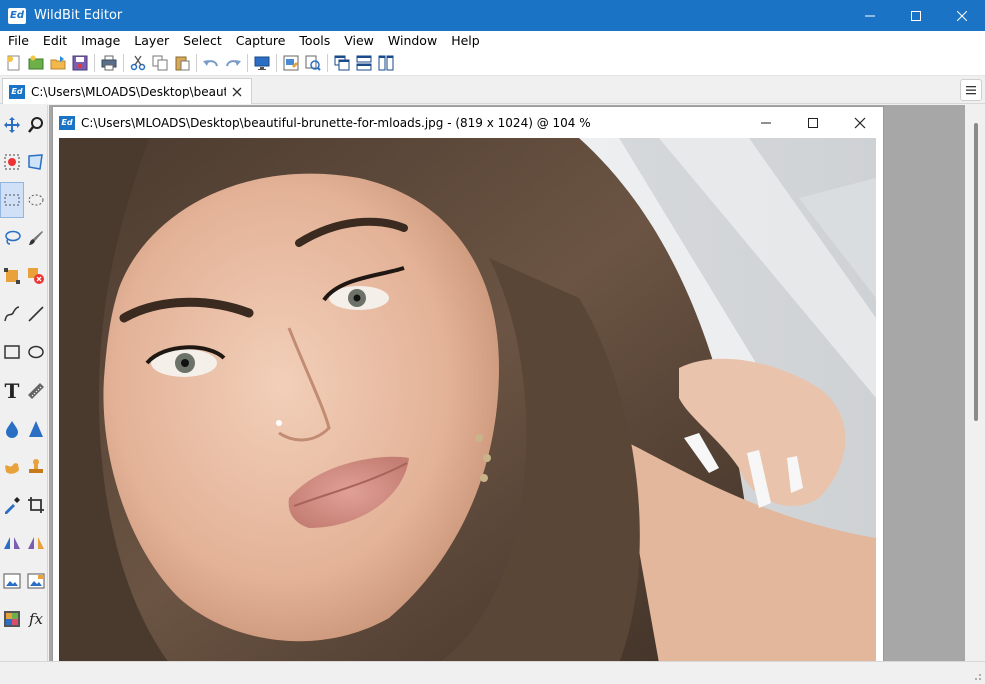 Image resolution: width=985 pixels, height=684 pixels. What do you see at coordinates (916, 15) in the screenshot?
I see `maximize-button` at bounding box center [916, 15].